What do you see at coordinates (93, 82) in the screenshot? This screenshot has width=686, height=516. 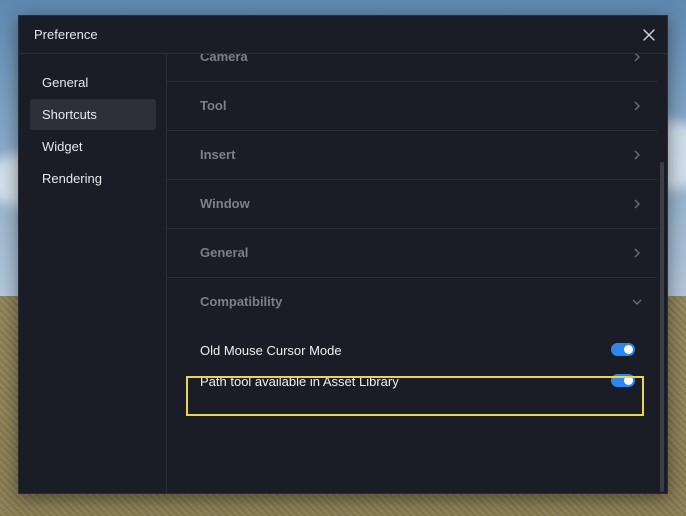 I see `sidebar-item-general: General` at bounding box center [93, 82].